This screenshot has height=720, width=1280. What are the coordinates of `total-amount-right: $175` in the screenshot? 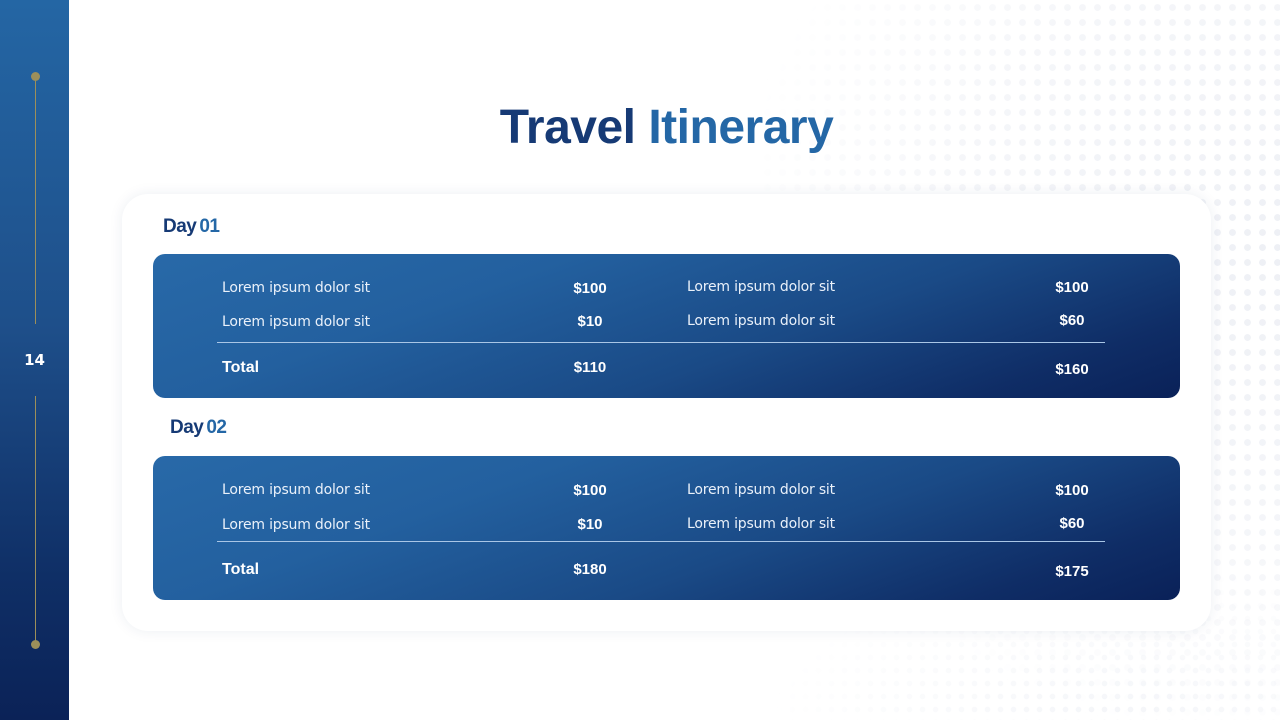 It's located at (1072, 571).